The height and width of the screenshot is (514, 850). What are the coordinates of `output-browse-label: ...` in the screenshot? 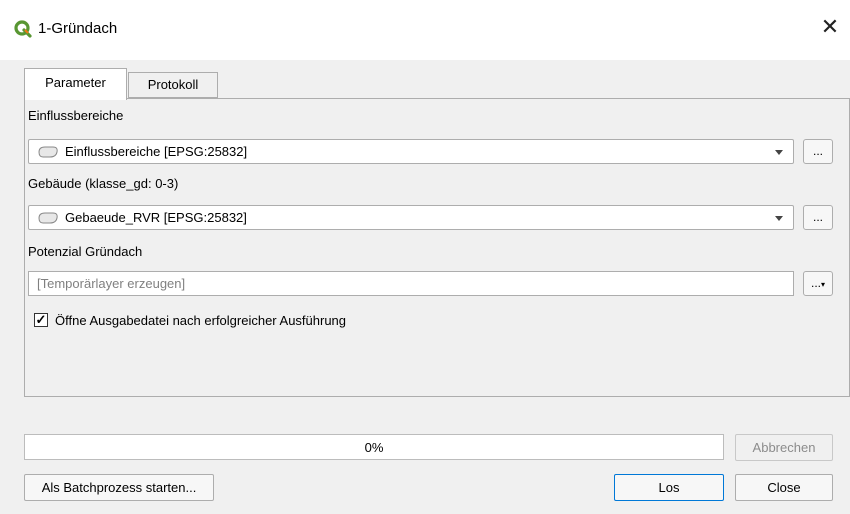 It's located at (815, 283).